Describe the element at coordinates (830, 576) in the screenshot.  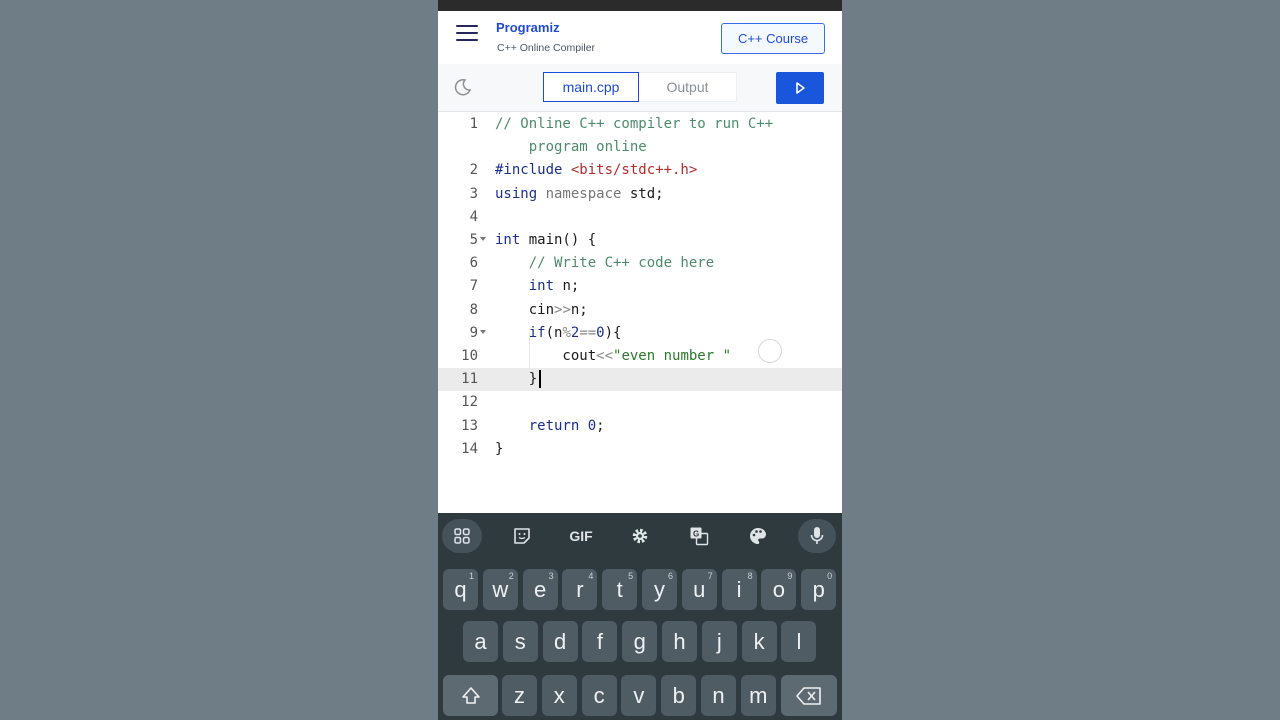
I see `key-number-hint: 0` at that location.